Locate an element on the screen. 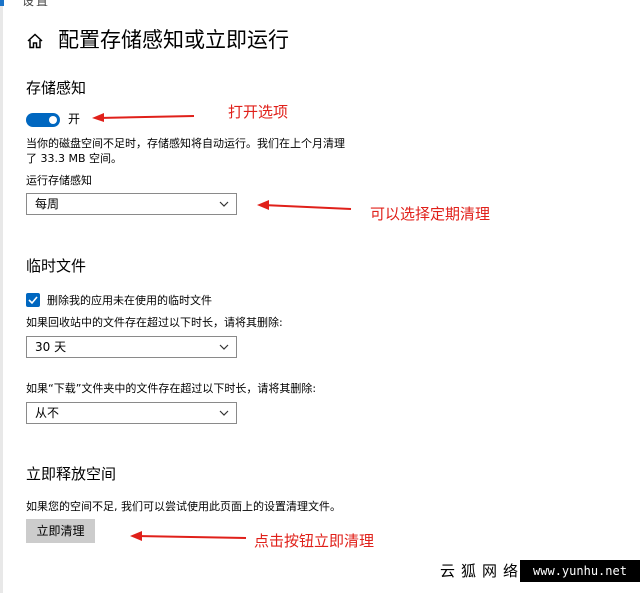 The height and width of the screenshot is (593, 640). downloads-select: 从不 is located at coordinates (131, 413).